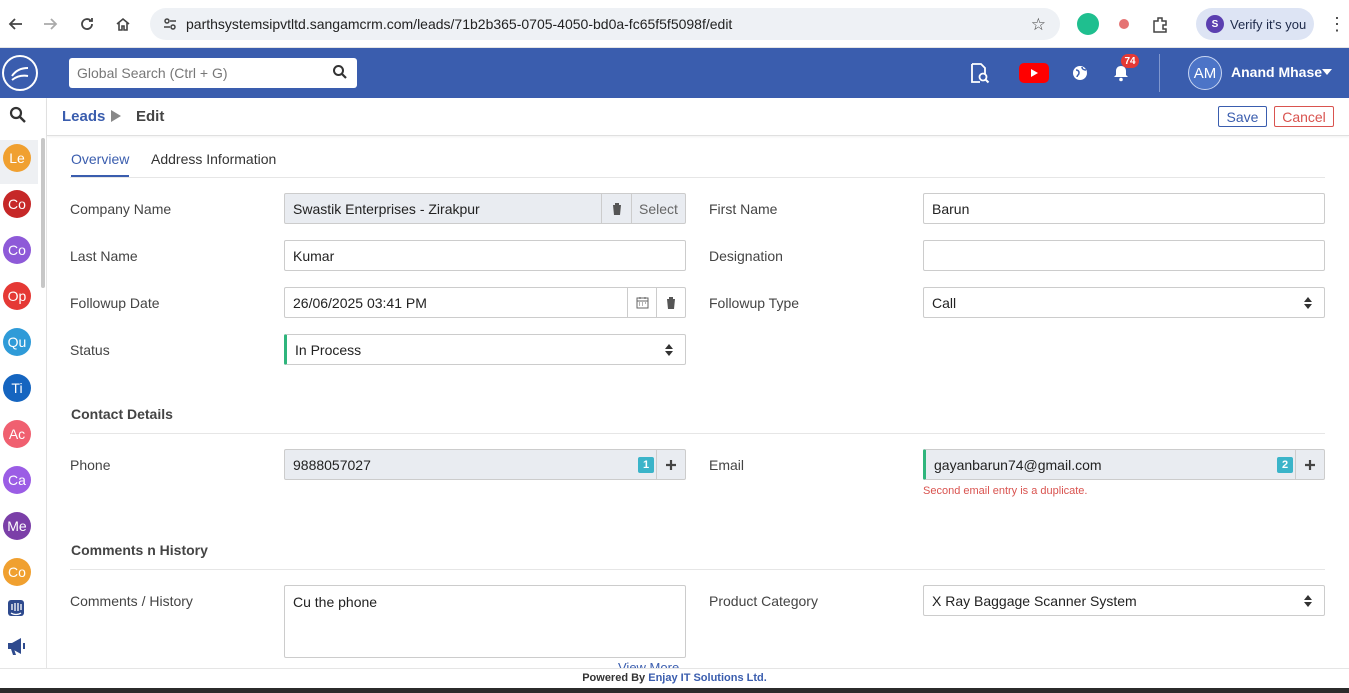 This screenshot has height=693, width=1349. Describe the element at coordinates (1159, 73) in the screenshot. I see `header-divider` at that location.